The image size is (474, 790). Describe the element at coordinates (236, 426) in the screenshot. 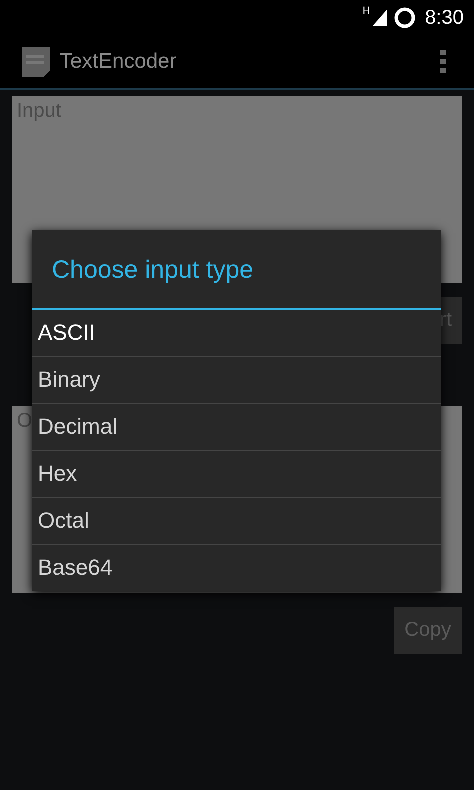

I see `option-item: Decimal` at that location.